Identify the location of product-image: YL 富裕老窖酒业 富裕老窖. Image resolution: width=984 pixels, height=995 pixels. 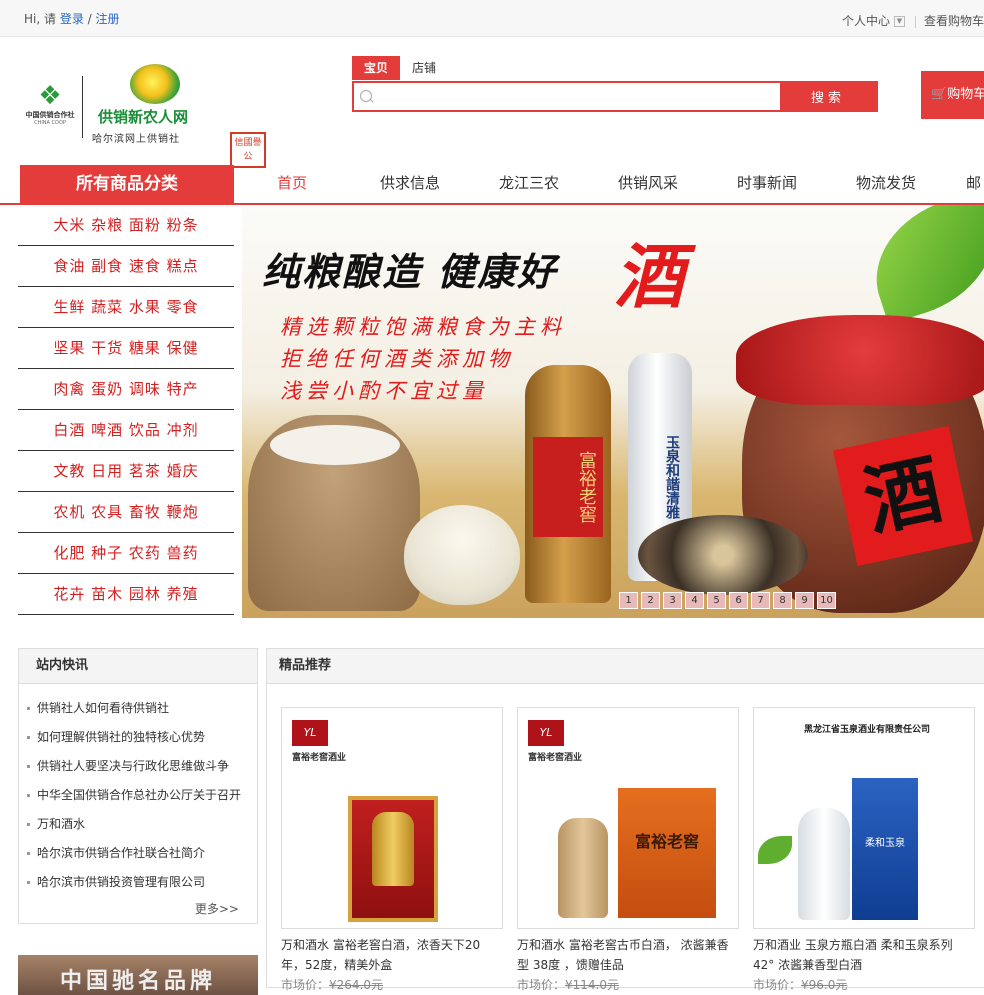
(628, 818).